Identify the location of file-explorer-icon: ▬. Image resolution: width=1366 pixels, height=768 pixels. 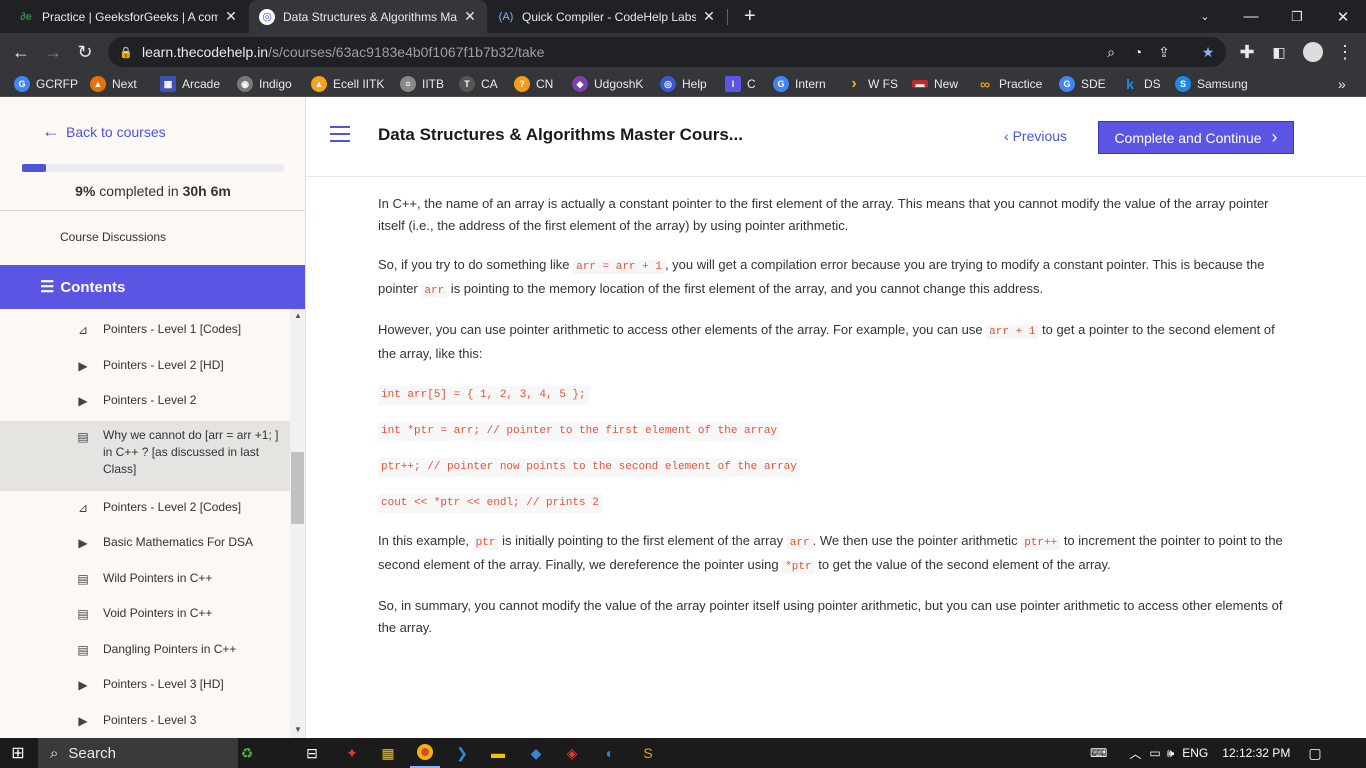
(498, 753).